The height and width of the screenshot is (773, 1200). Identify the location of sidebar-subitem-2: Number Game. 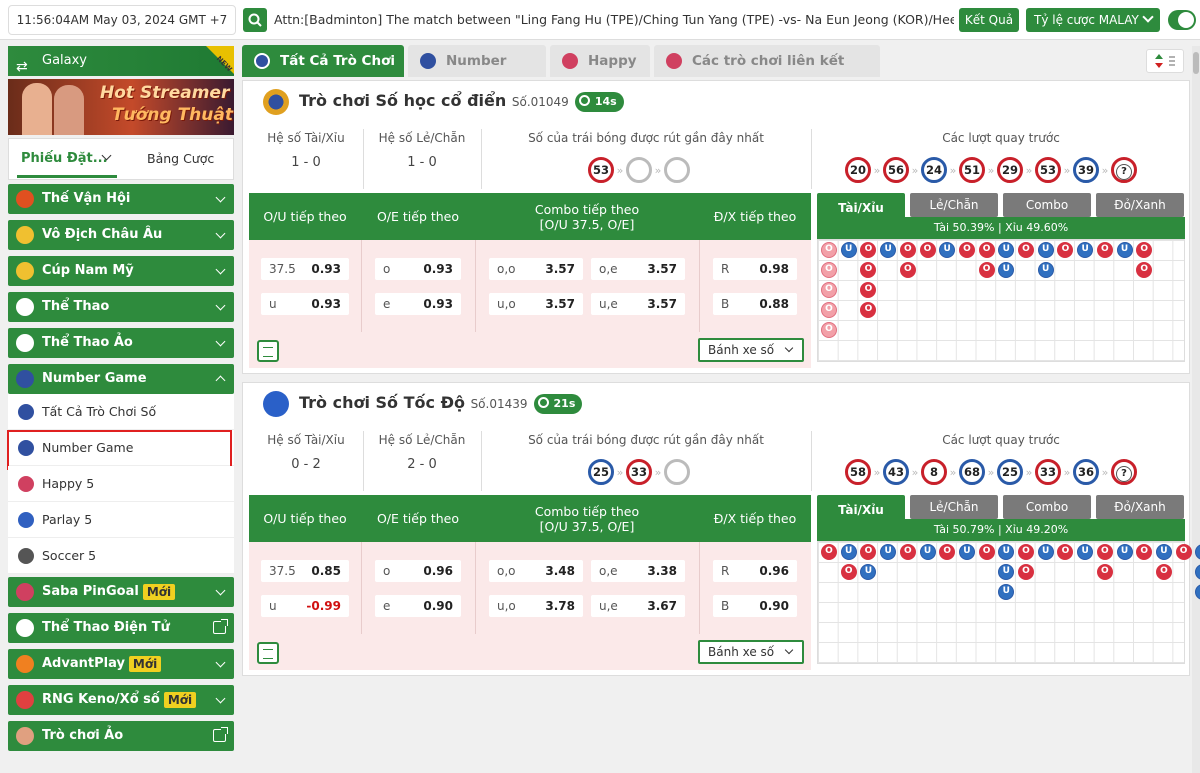
(120, 450).